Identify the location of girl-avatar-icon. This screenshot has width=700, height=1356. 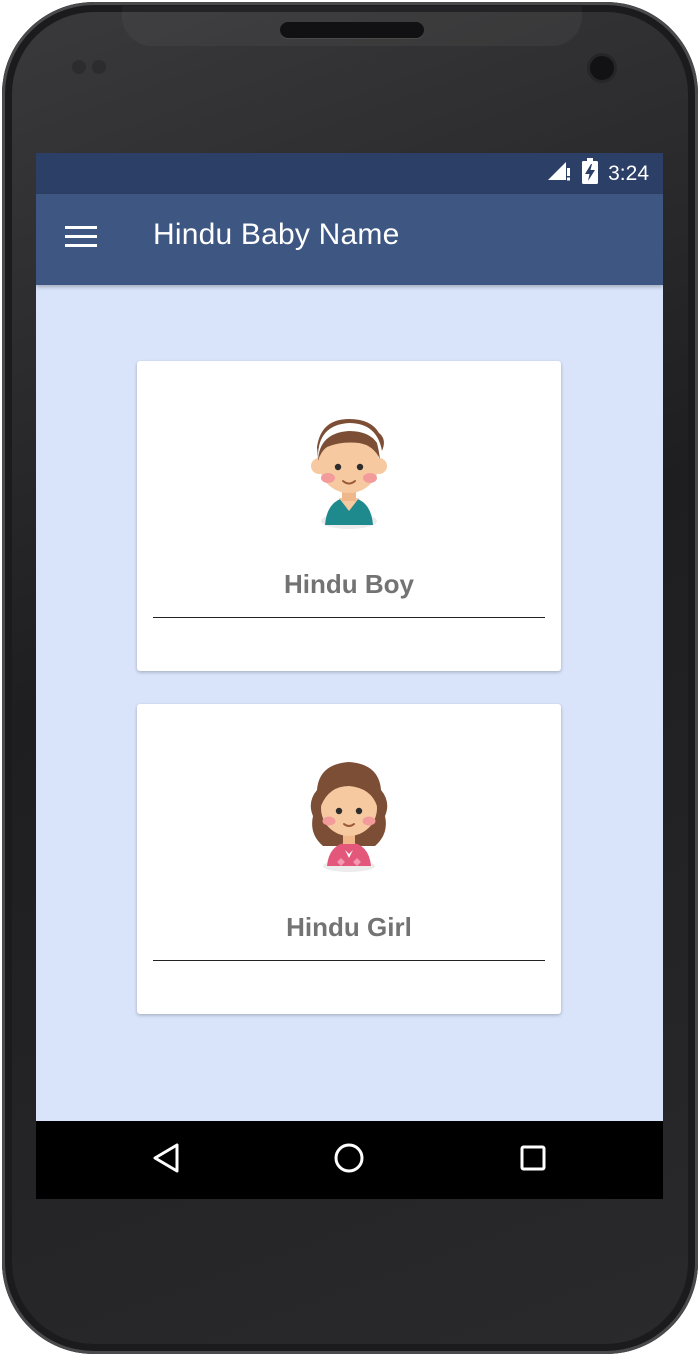
(349, 814).